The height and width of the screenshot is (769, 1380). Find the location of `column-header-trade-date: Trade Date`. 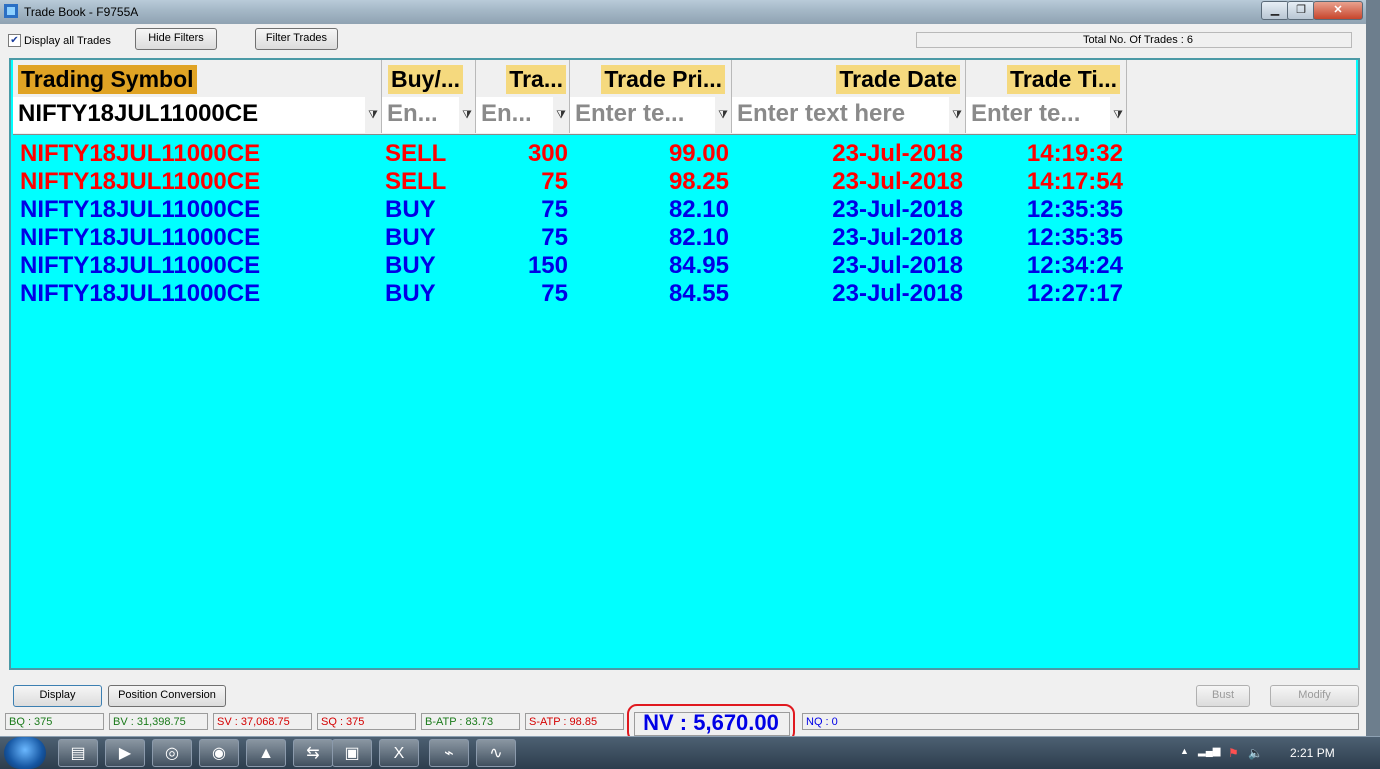

column-header-trade-date: Trade Date is located at coordinates (849, 78).